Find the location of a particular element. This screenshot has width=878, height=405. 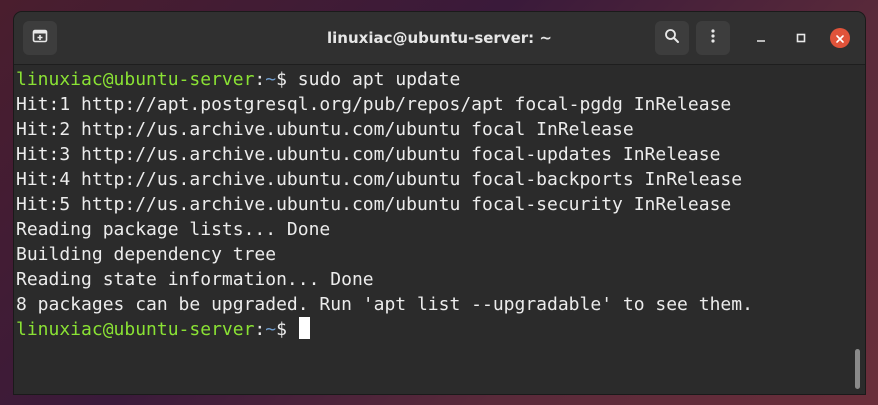

text-cursor is located at coordinates (304, 328).